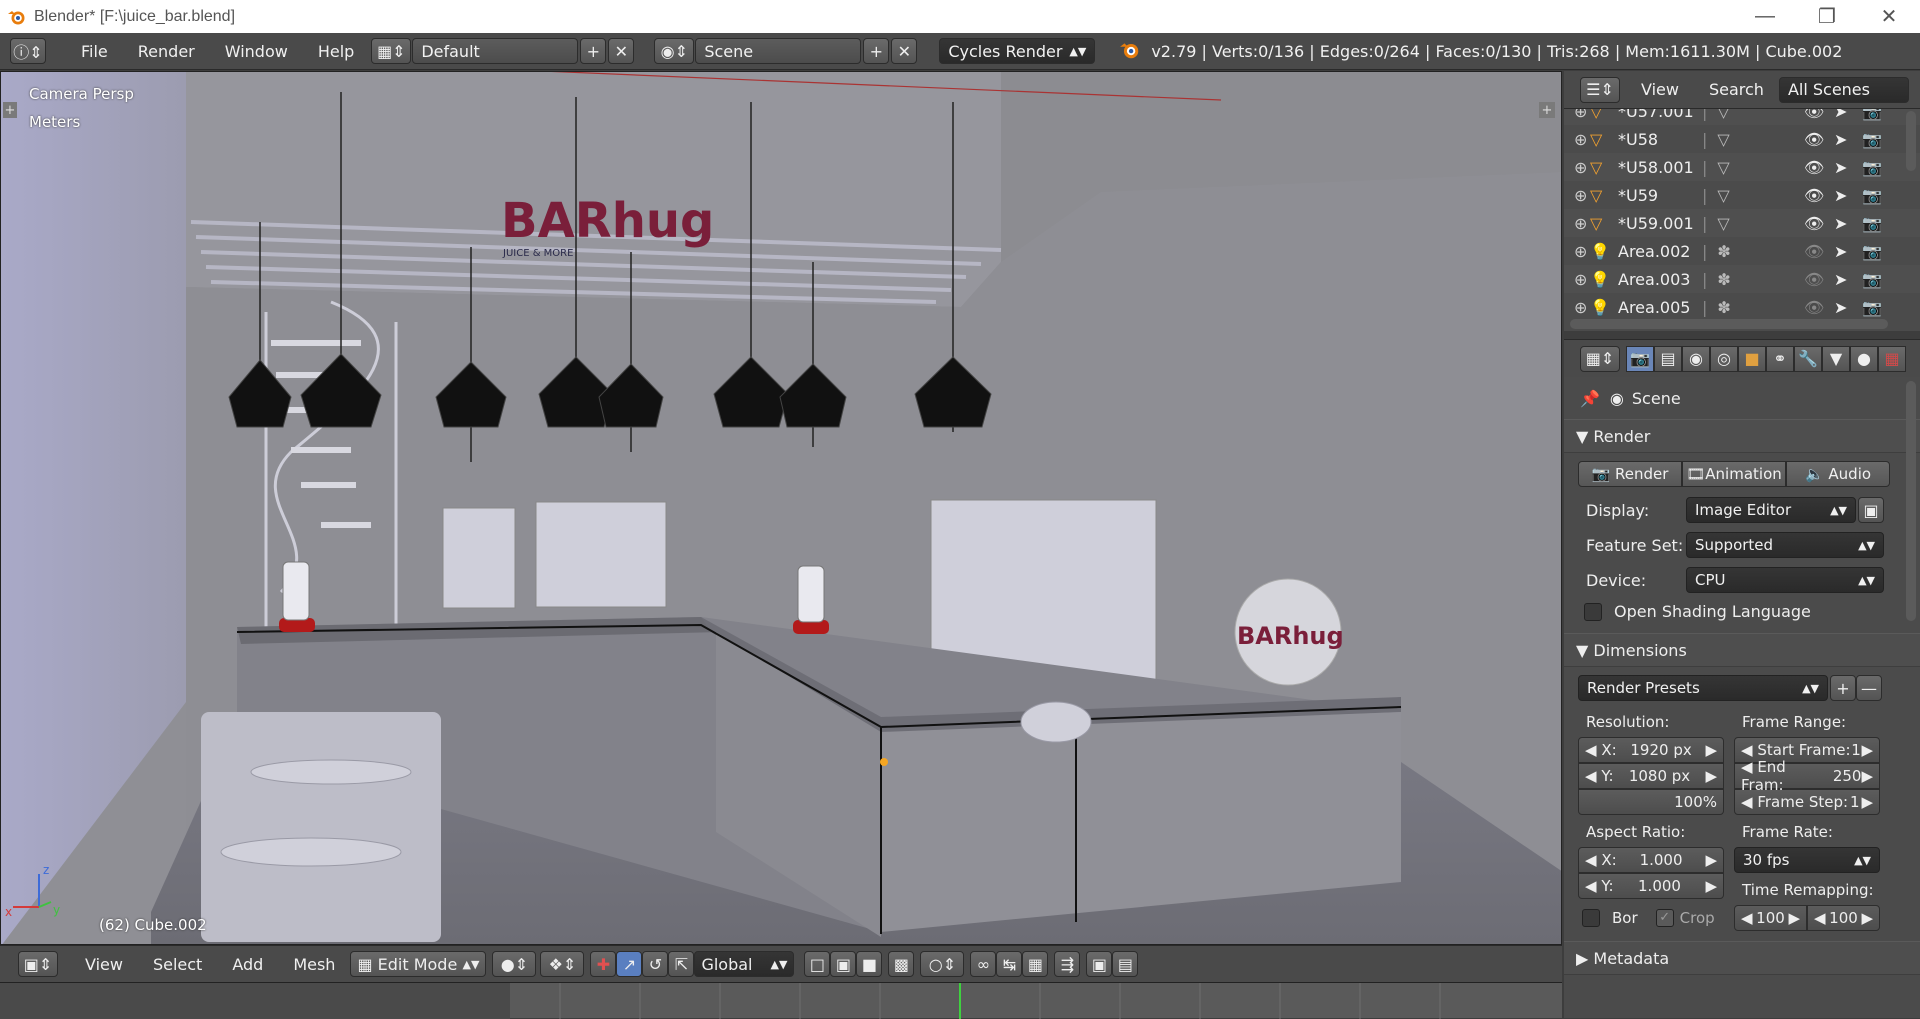 The image size is (1920, 1019). I want to click on resolution-x-field: ◀ X: 1920 px ▶, so click(1651, 750).